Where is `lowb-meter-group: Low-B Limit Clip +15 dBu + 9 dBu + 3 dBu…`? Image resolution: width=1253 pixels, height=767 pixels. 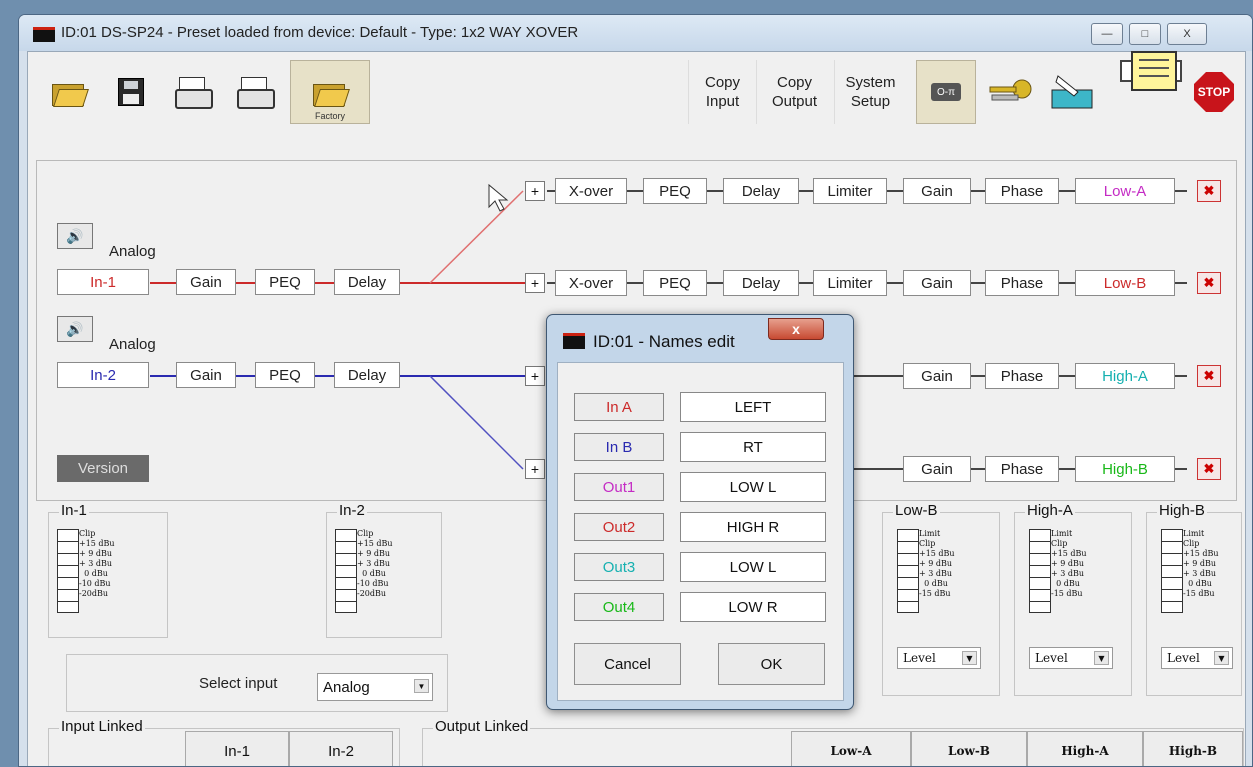
lowb-meter-group: Low-B Limit Clip +15 dBu + 9 dBu + 3 dBu… is located at coordinates (941, 599).